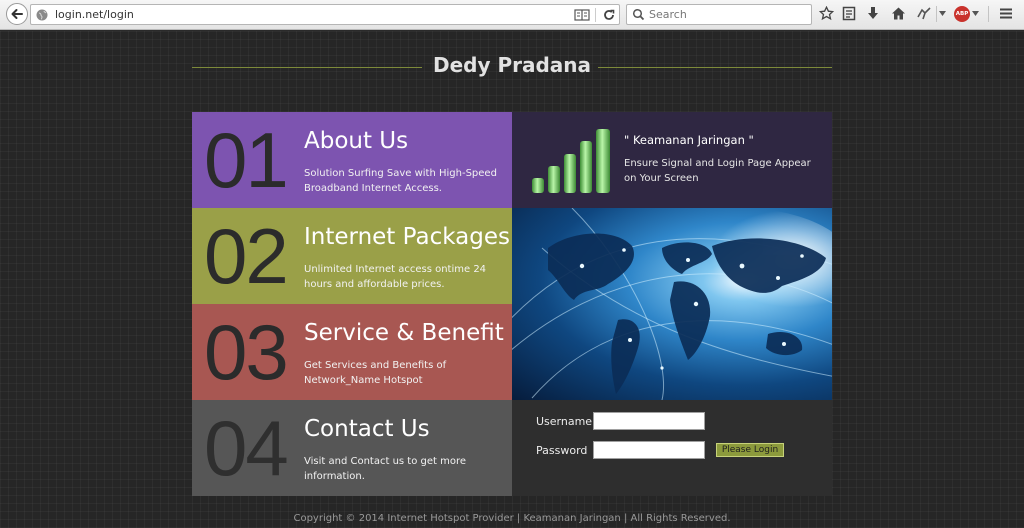 The height and width of the screenshot is (528, 1024). I want to click on tile-number: 02, so click(246, 256).